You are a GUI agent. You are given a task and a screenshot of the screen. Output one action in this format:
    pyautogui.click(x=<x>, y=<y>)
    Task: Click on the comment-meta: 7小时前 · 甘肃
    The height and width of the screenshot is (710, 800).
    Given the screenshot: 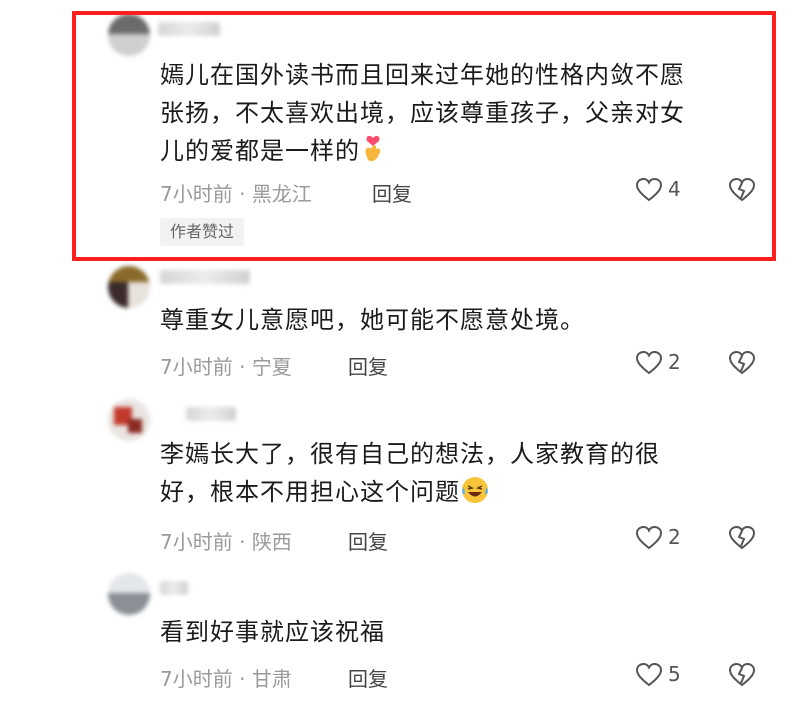 What is the action you would take?
    pyautogui.click(x=226, y=677)
    